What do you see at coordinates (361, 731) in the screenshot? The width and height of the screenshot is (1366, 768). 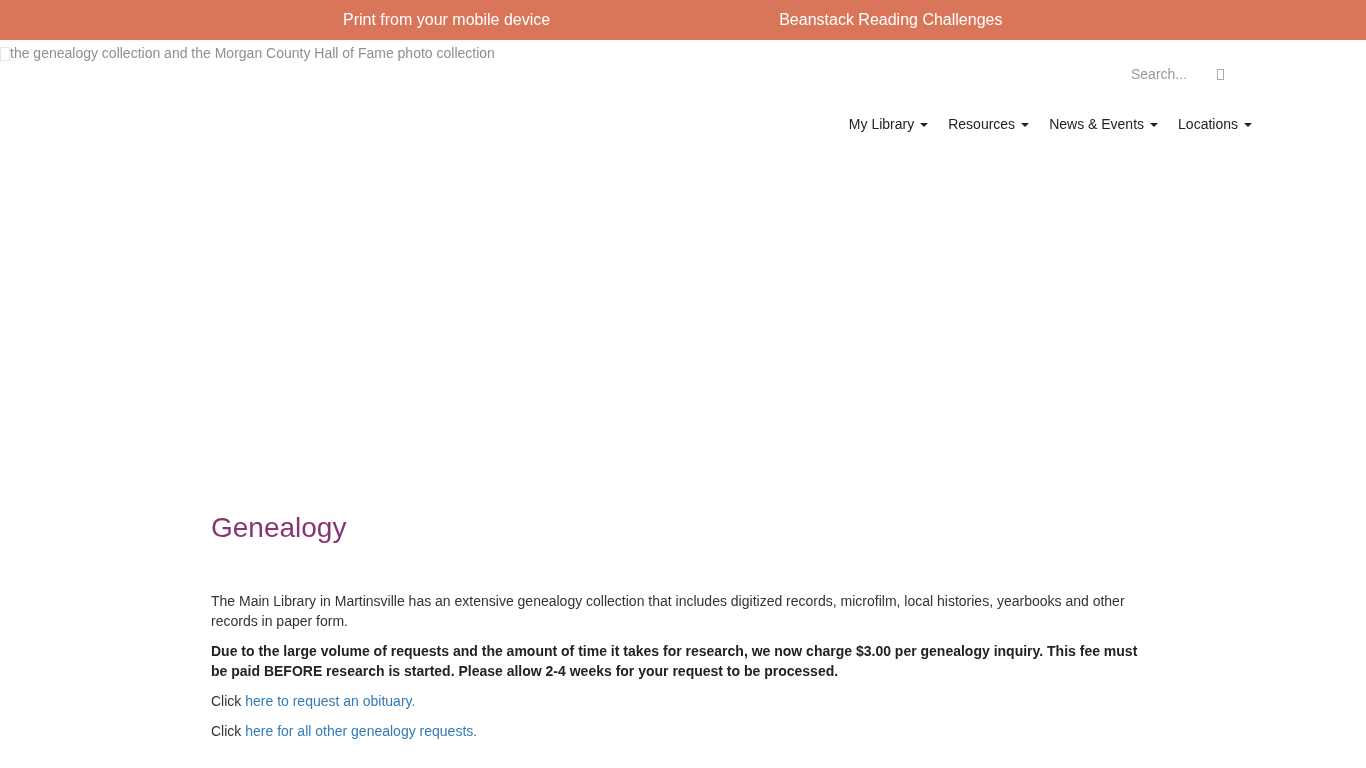 I see `link: here for all other genealogy requests.` at bounding box center [361, 731].